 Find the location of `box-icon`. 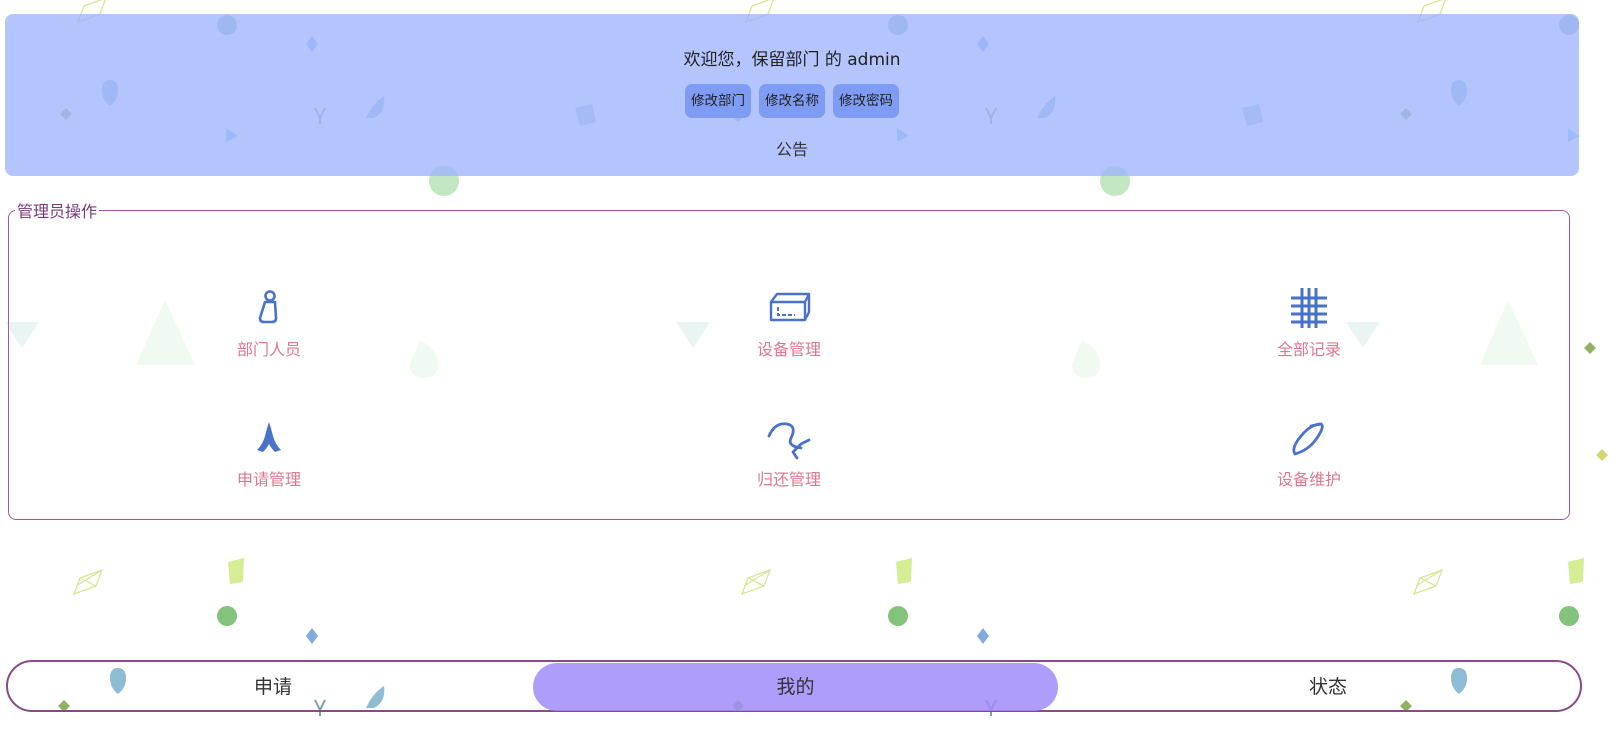

box-icon is located at coordinates (790, 307).